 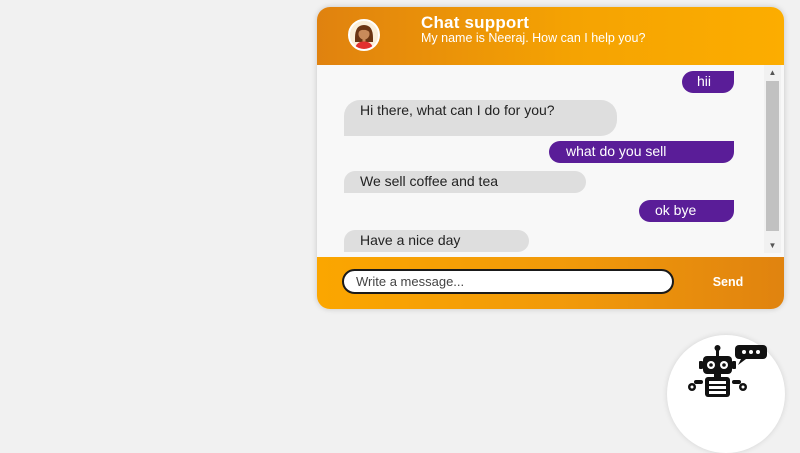 I want to click on scroll-thumb, so click(x=772, y=156).